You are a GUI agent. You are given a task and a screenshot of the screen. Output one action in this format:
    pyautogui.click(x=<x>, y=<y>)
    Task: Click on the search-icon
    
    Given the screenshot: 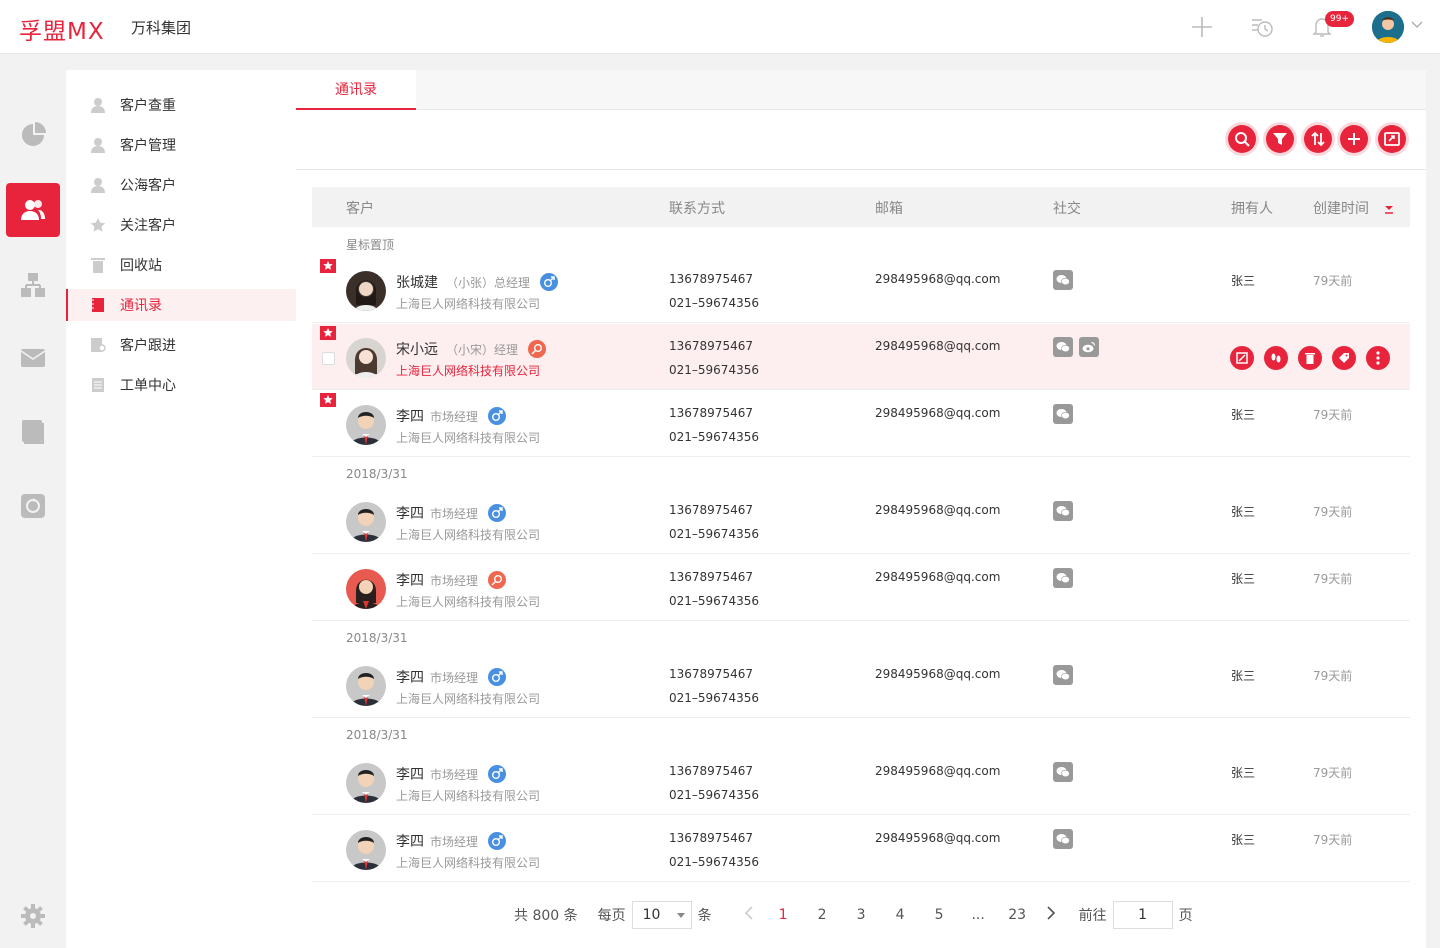 What is the action you would take?
    pyautogui.click(x=1242, y=139)
    